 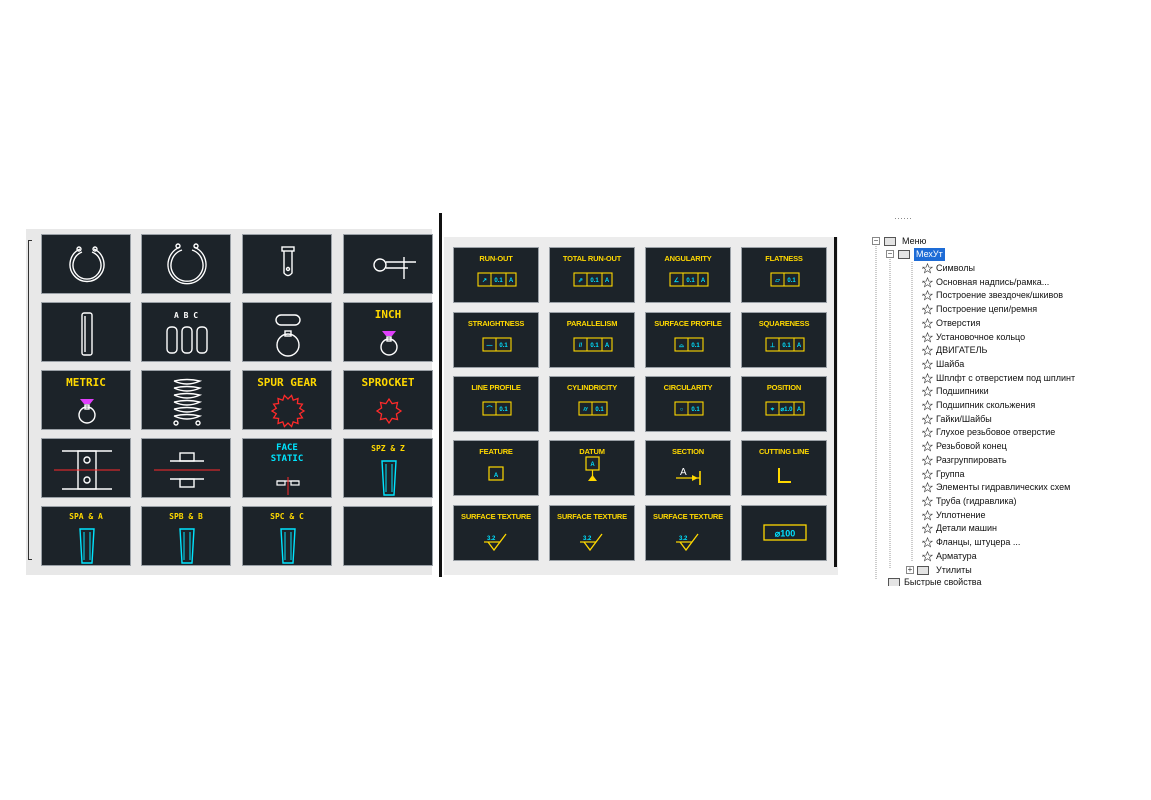 What do you see at coordinates (784, 387) in the screenshot?
I see `gdt-tile-label: POSITION` at bounding box center [784, 387].